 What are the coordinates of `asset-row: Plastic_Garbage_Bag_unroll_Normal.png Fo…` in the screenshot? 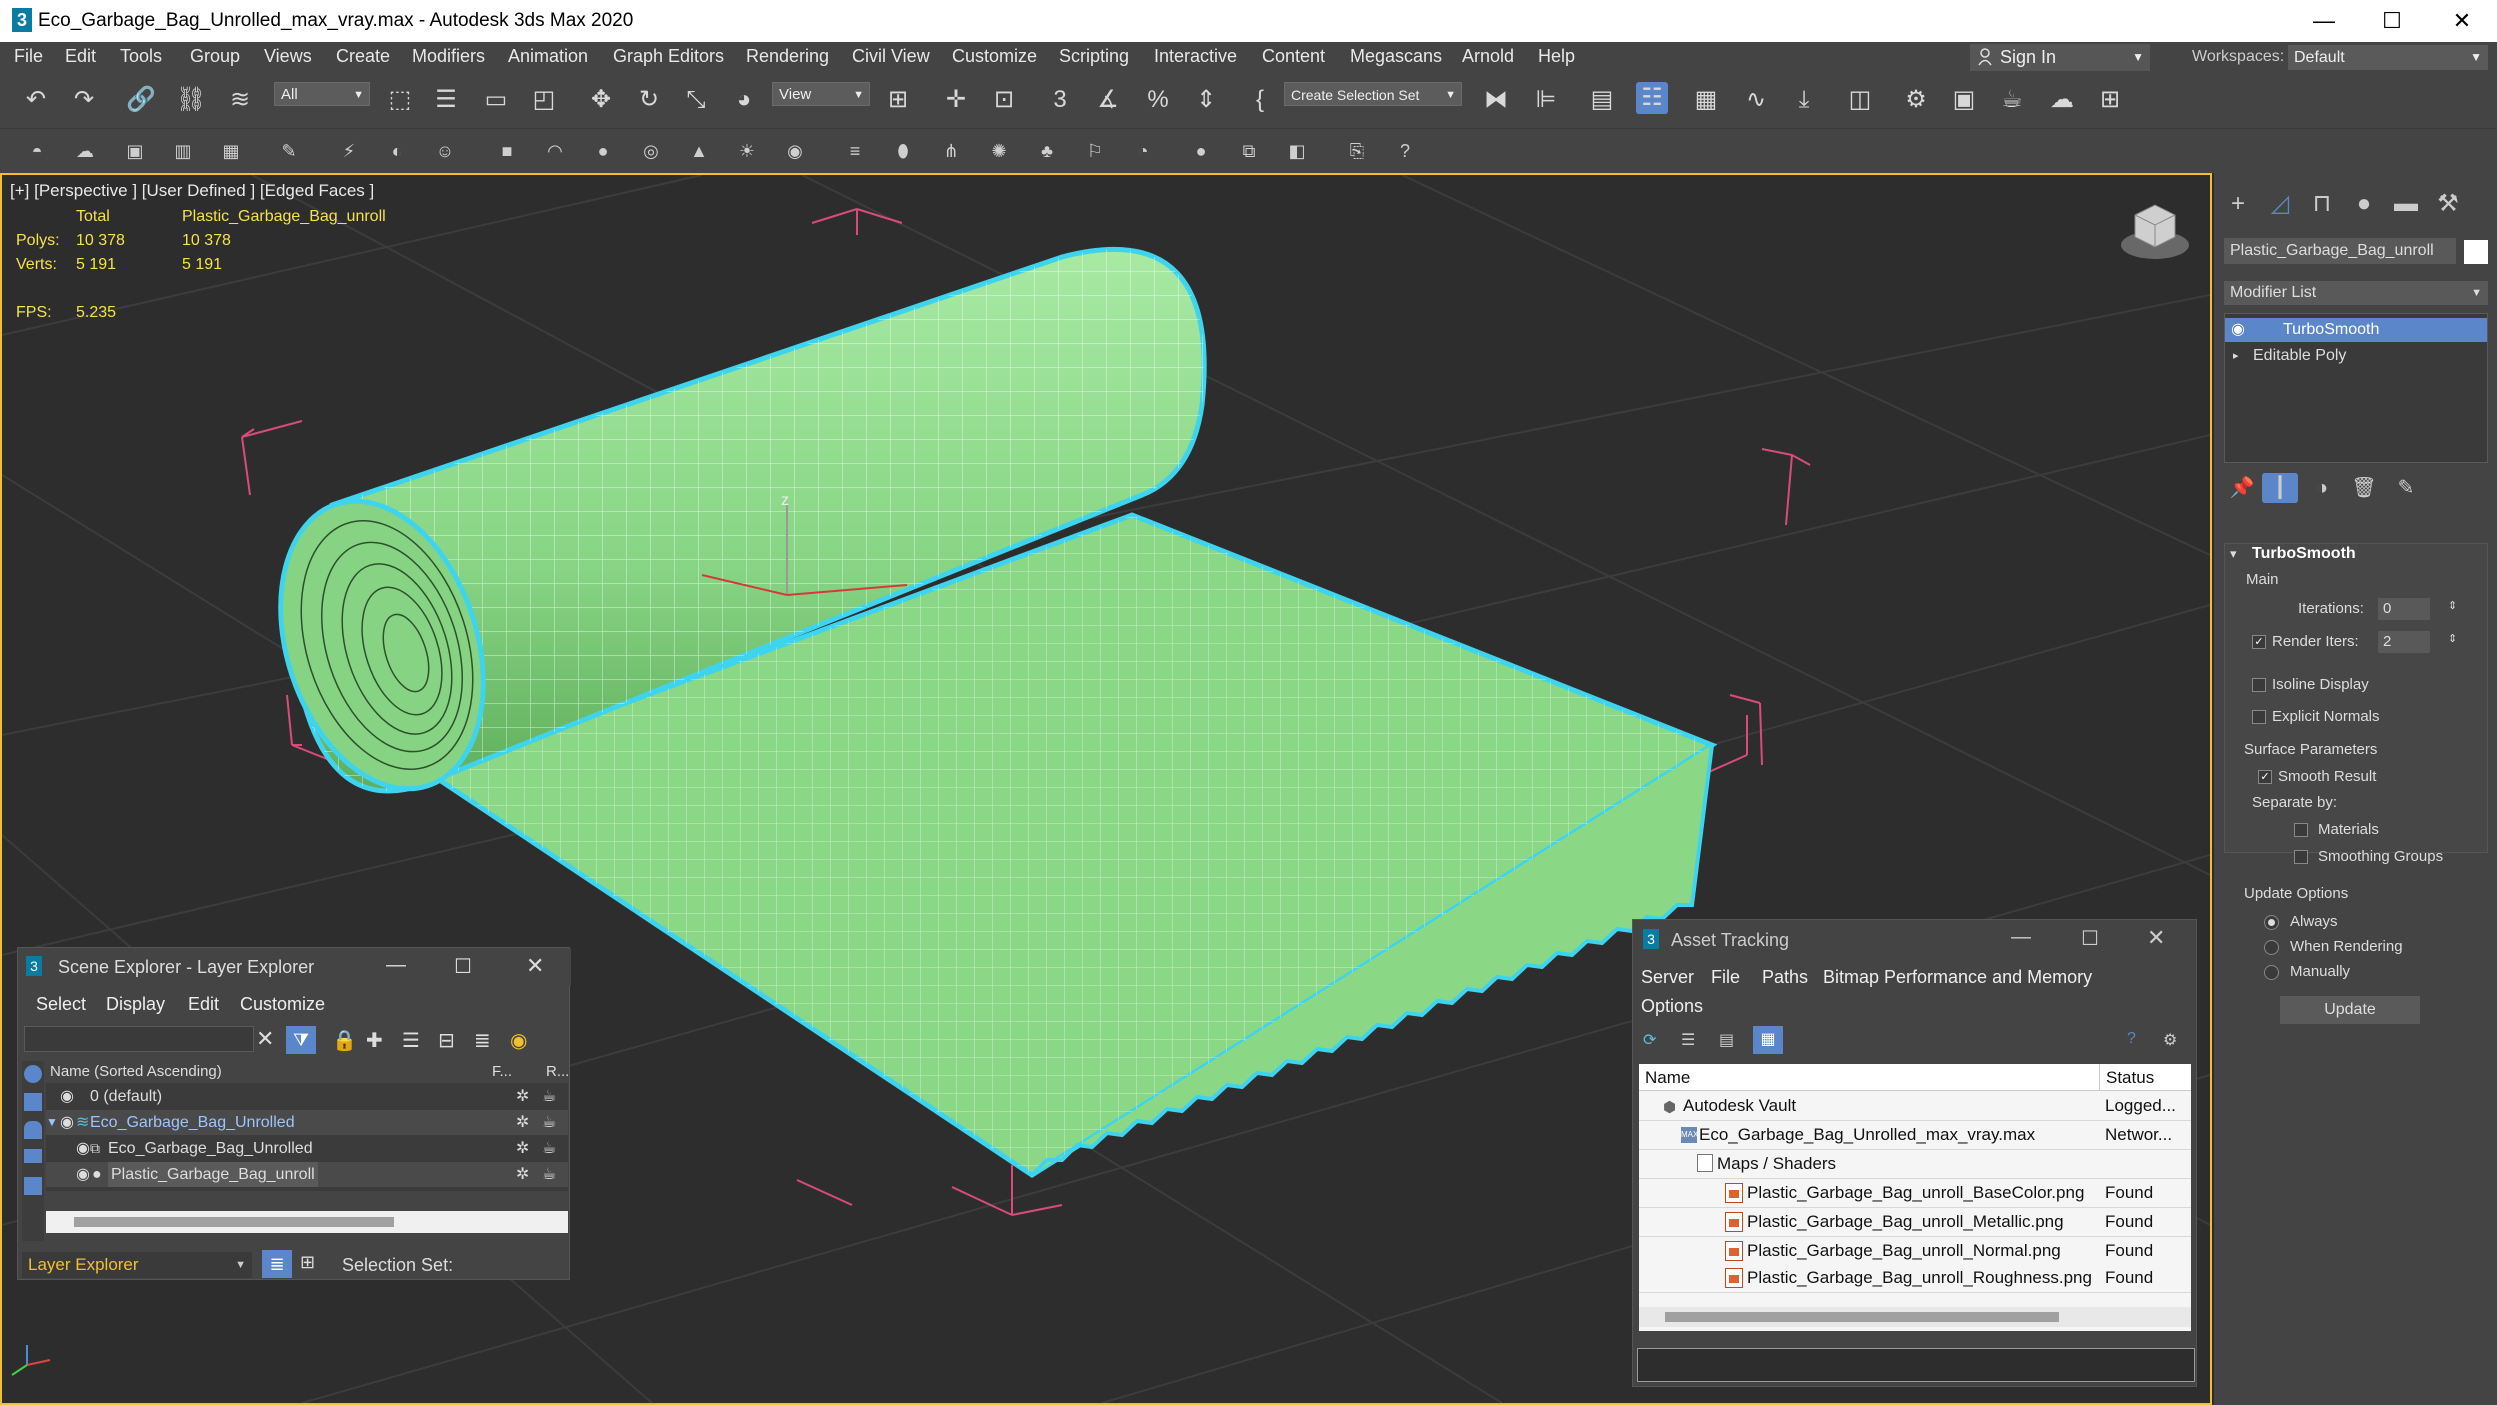 It's located at (1915, 1251).